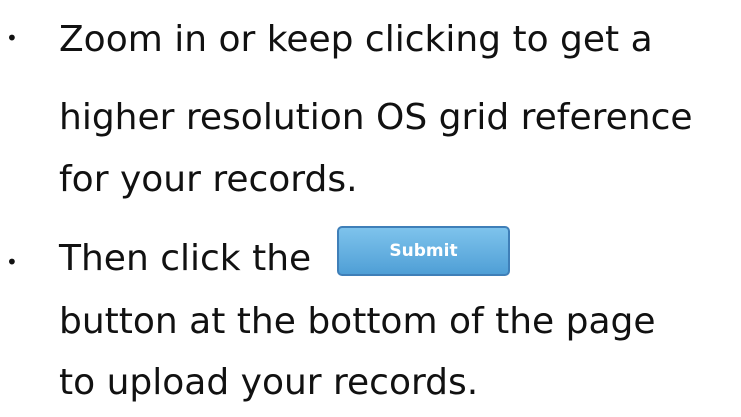 The width and height of the screenshot is (741, 417). Describe the element at coordinates (356, 39) in the screenshot. I see `instruction-text: Zoom in or keep clicking to get a` at that location.